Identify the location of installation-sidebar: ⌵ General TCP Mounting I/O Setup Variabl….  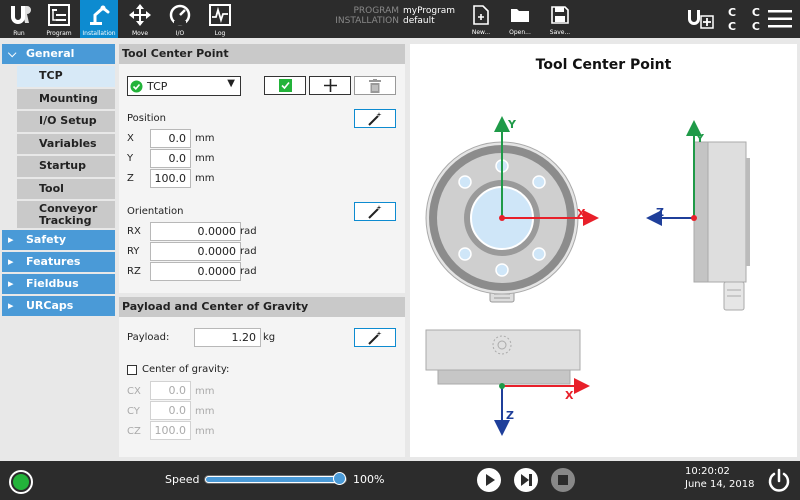
(58, 180).